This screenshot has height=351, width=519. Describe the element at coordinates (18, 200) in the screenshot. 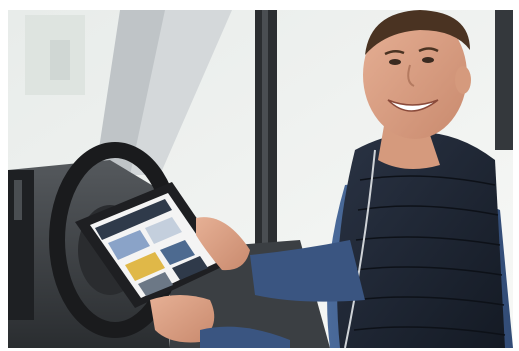

I see `console-detail` at that location.